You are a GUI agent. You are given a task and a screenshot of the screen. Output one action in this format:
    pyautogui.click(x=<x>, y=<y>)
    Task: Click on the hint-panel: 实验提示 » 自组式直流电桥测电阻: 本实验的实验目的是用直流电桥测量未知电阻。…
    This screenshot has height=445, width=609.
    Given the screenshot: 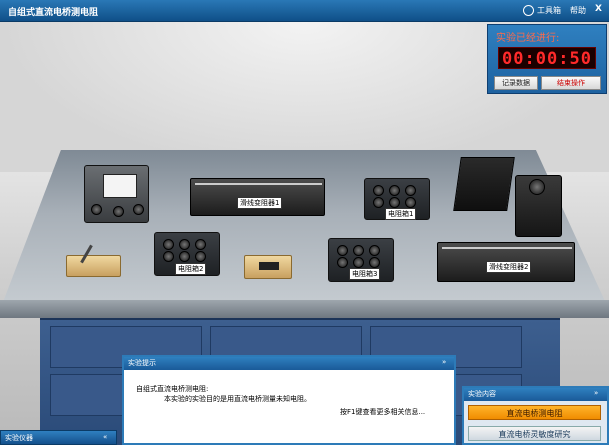 What is the action you would take?
    pyautogui.click(x=289, y=400)
    